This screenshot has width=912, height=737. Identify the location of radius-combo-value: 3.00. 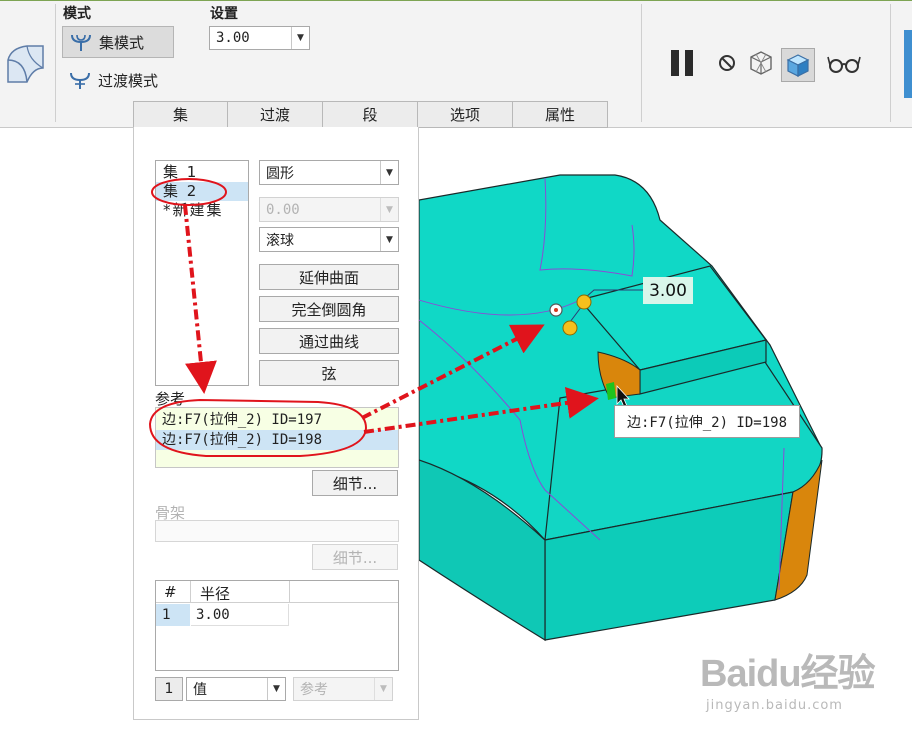
(233, 38).